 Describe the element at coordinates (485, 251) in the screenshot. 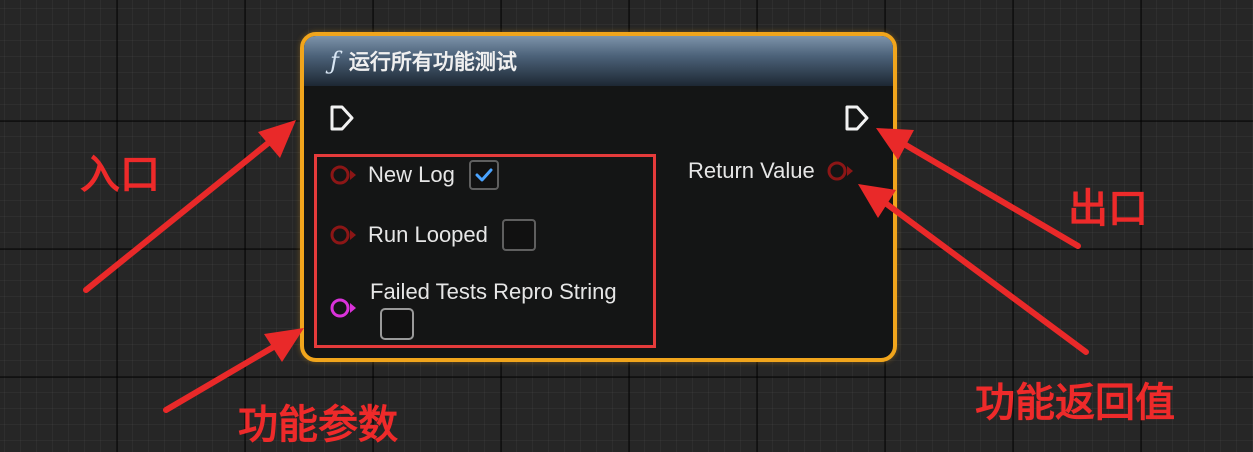

I see `params-highlight-box` at that location.